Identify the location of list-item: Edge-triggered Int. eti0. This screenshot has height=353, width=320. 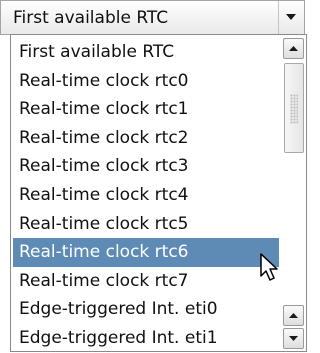
(146, 309).